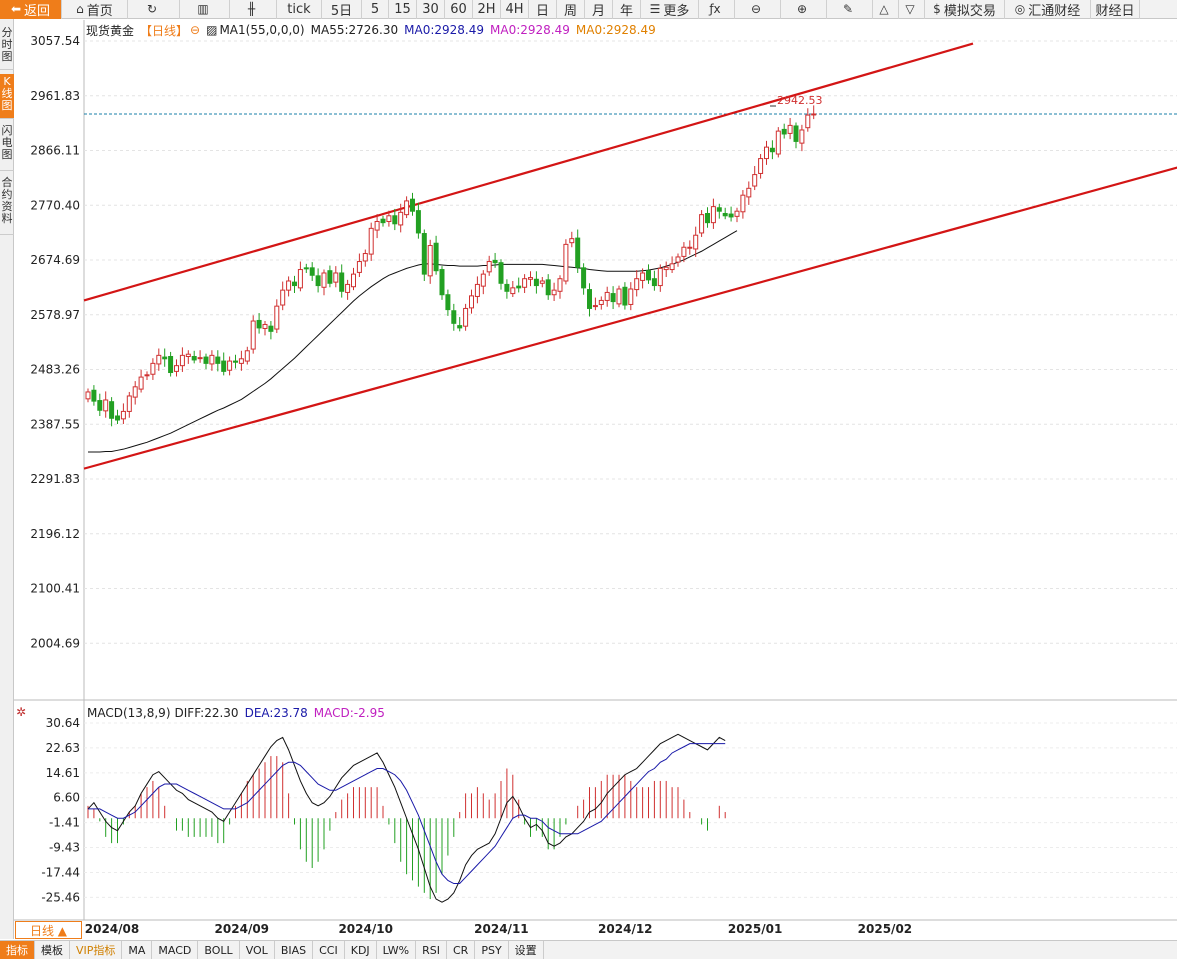  Describe the element at coordinates (431, 950) in the screenshot. I see `indicator-tab-11: RSI` at that location.